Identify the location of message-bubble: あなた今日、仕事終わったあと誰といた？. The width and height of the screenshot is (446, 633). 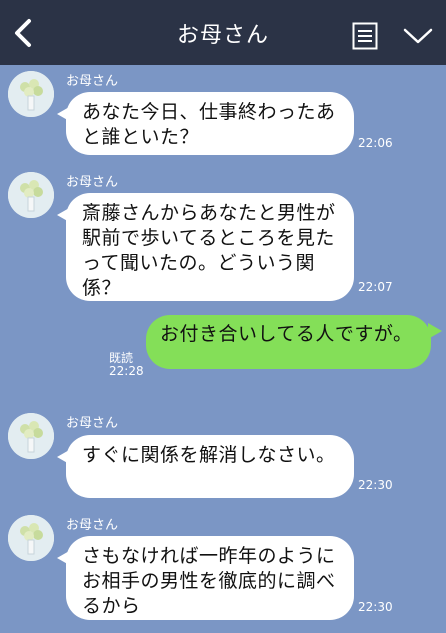
(205, 123).